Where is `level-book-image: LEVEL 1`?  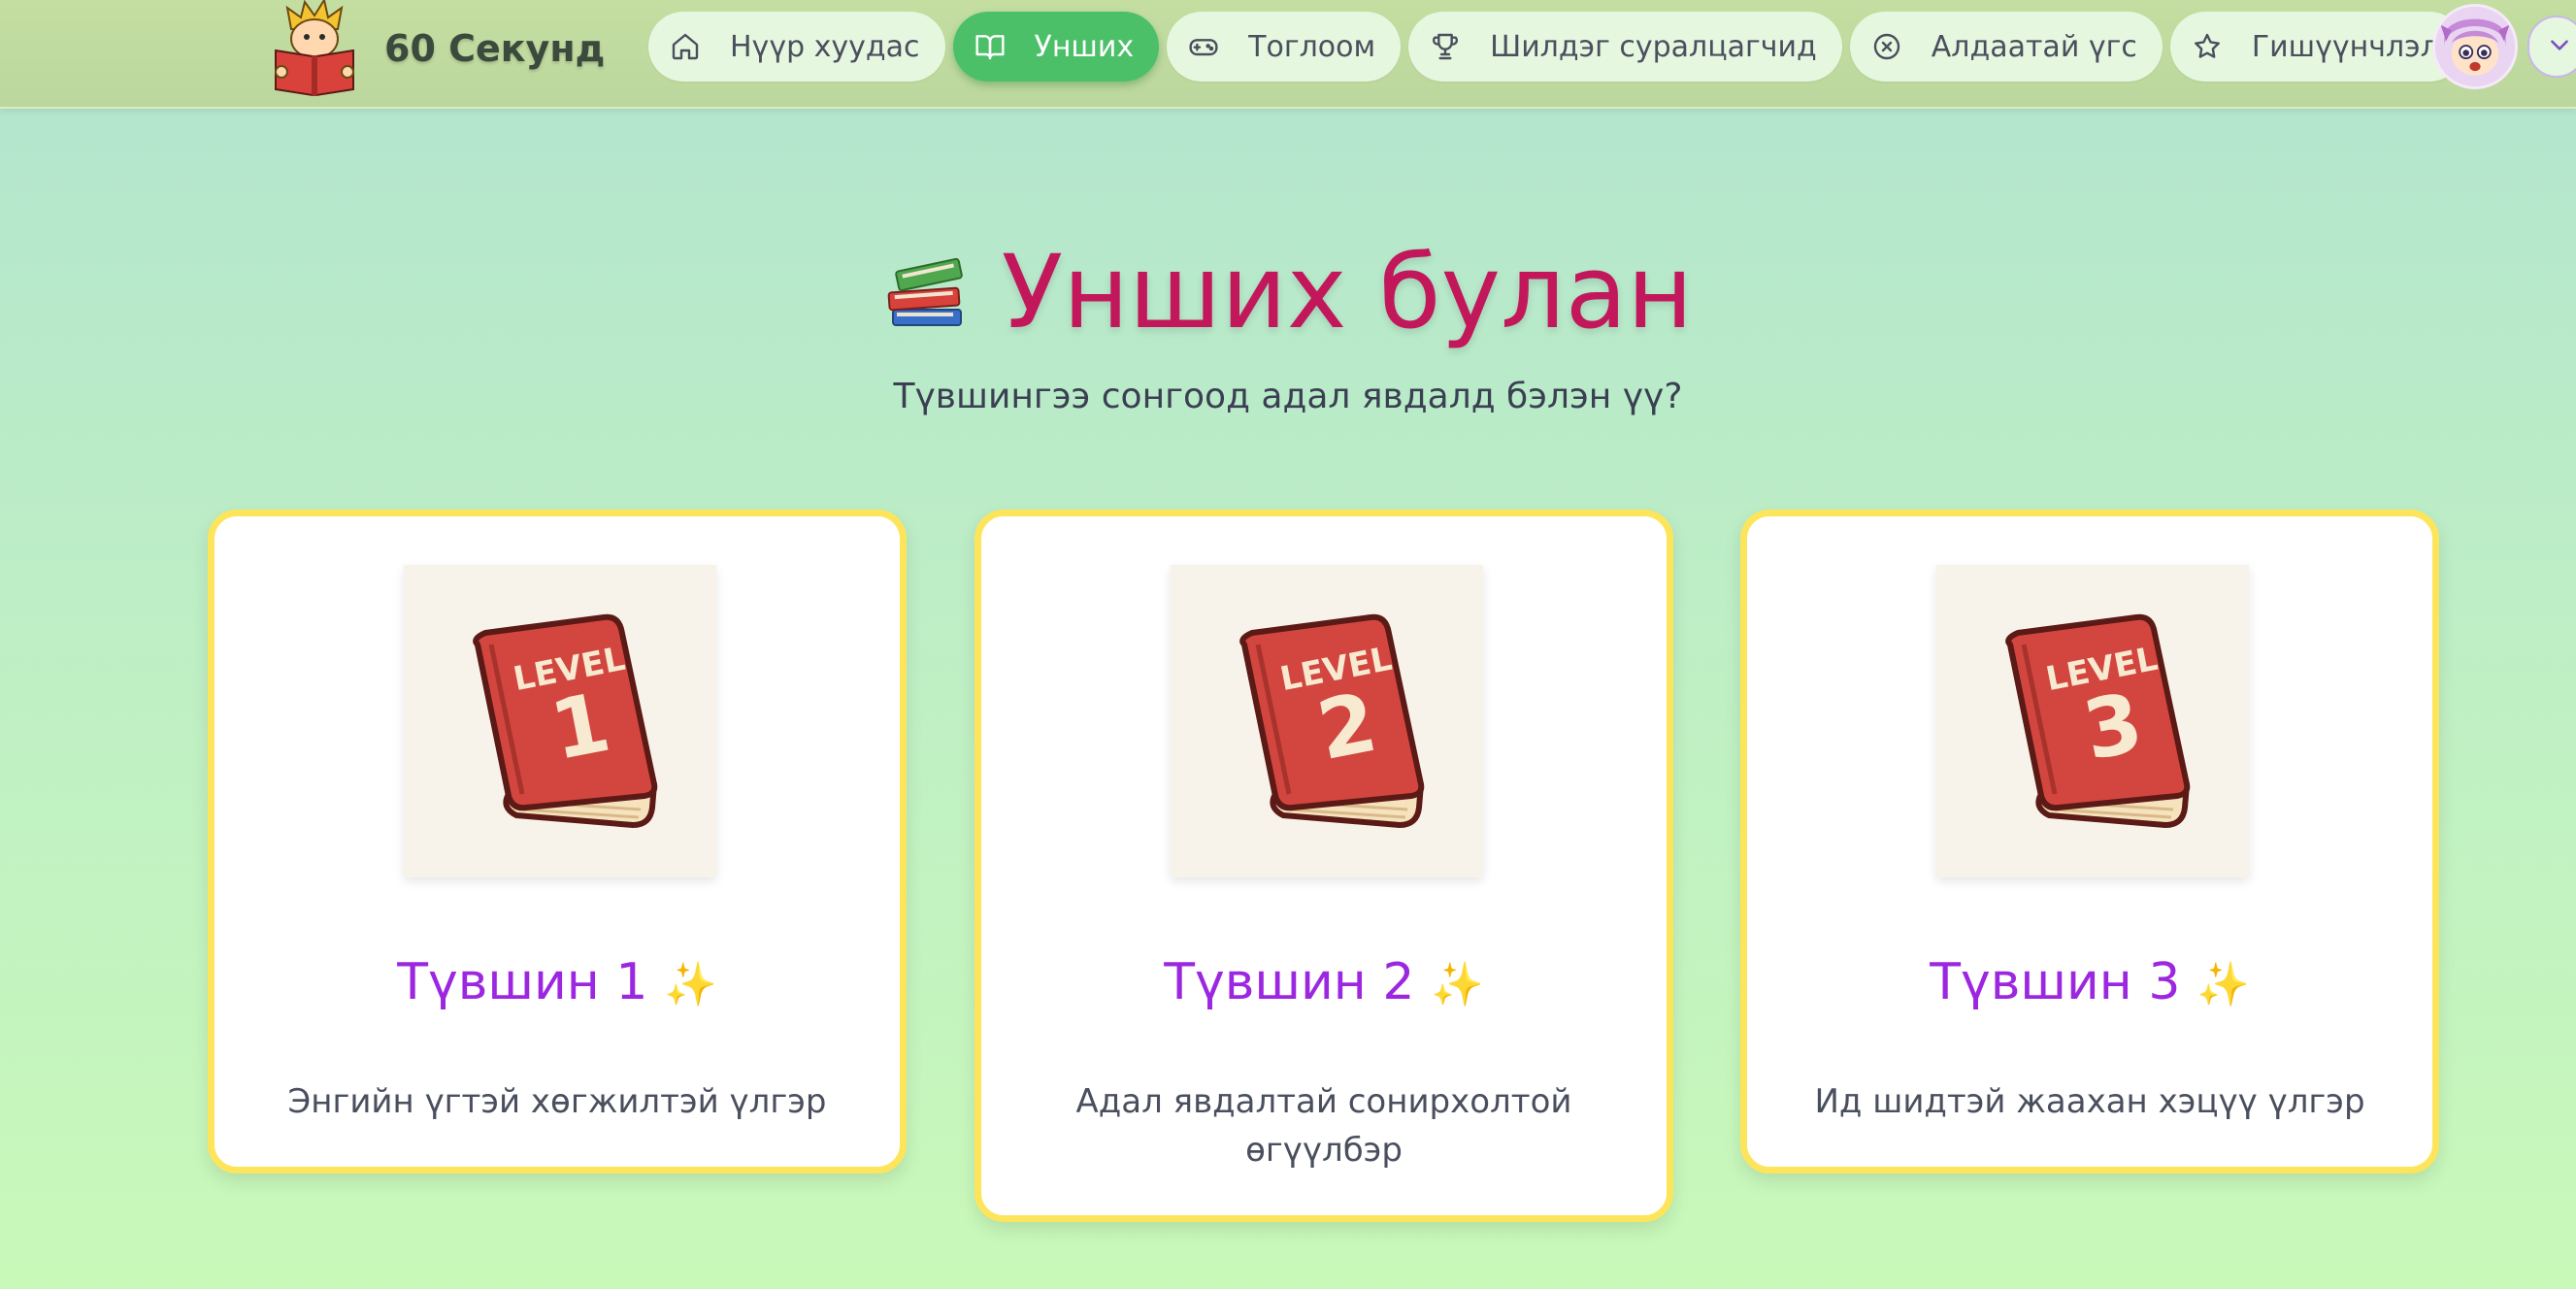
level-book-image: LEVEL 1 is located at coordinates (560, 721).